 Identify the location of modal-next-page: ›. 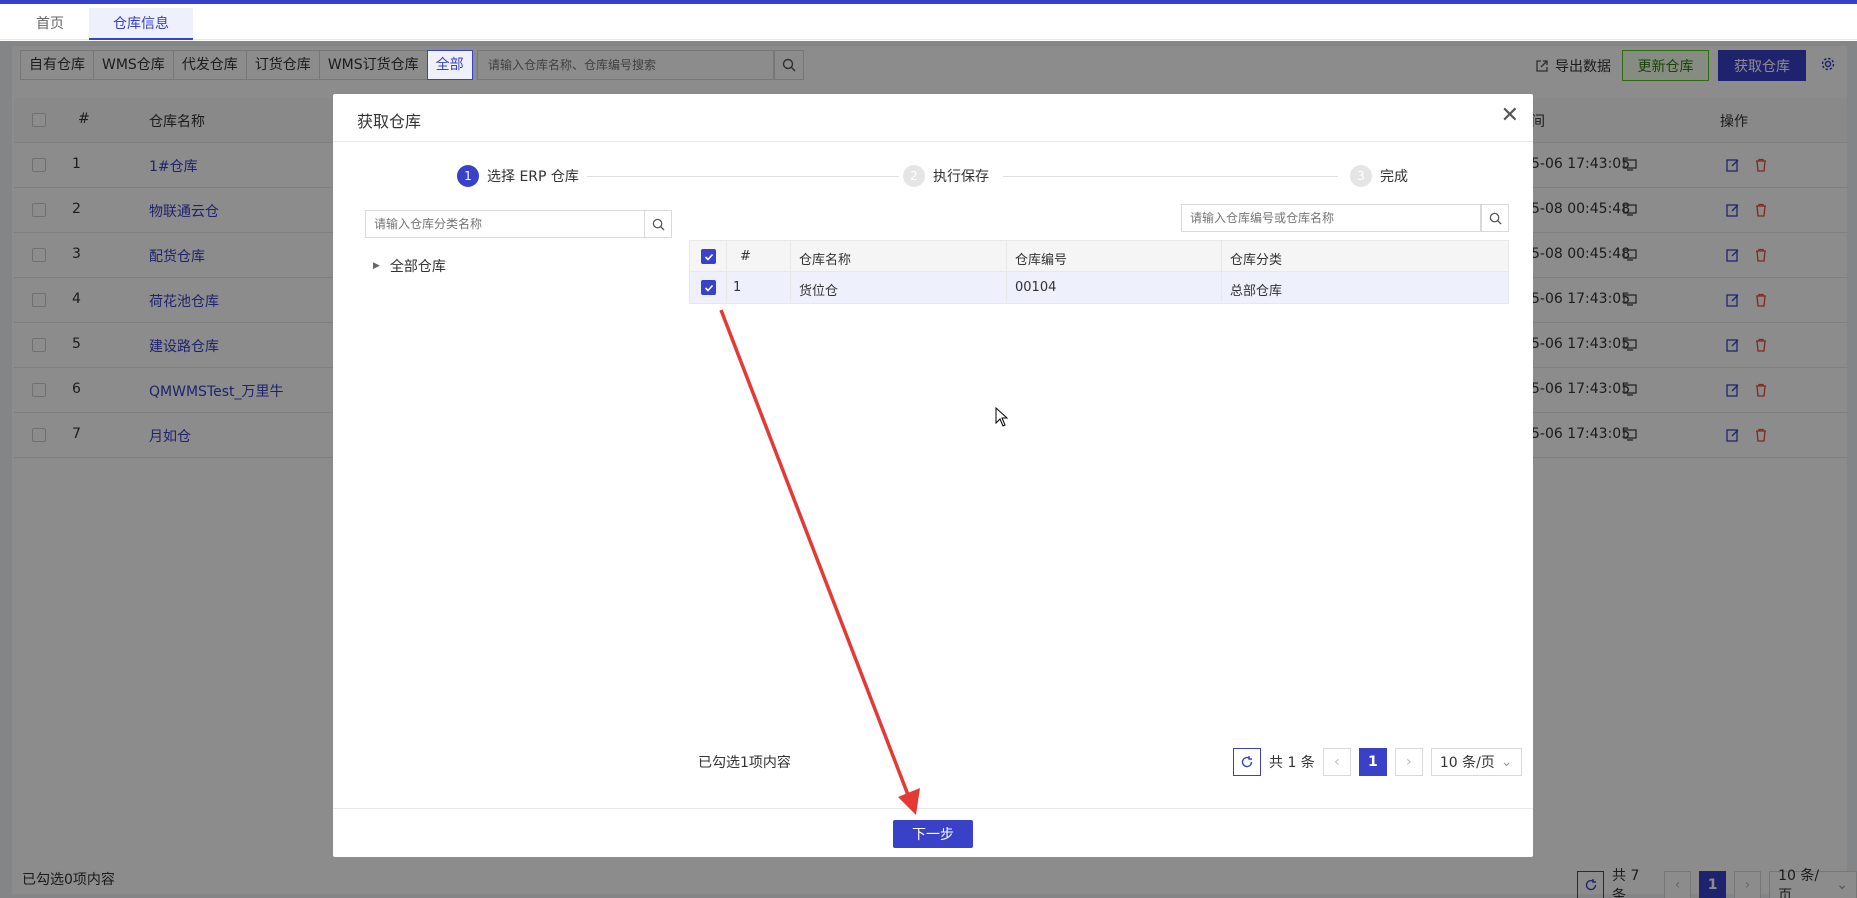
(1408, 762).